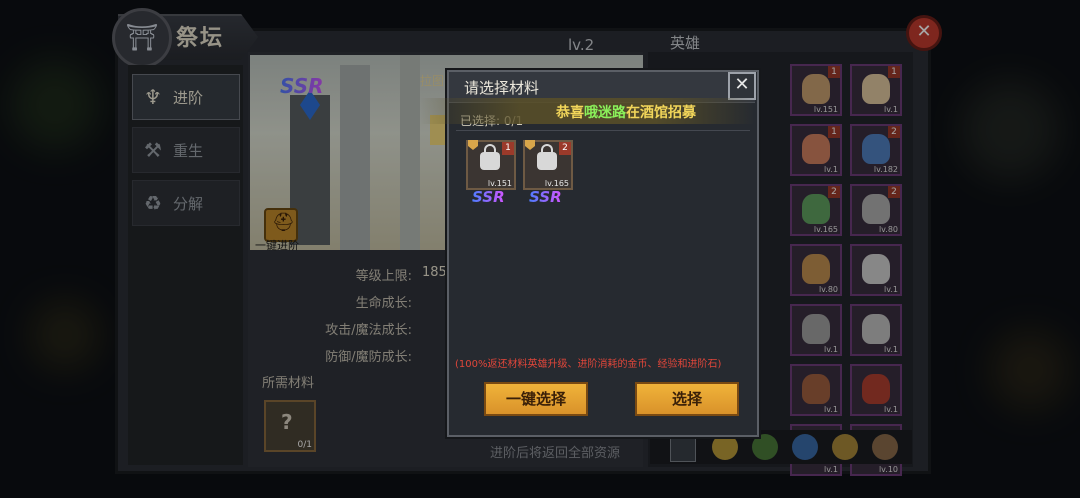 Image resolution: width=1080 pixels, height=498 pixels. I want to click on close-icon: ✕, so click(742, 84).